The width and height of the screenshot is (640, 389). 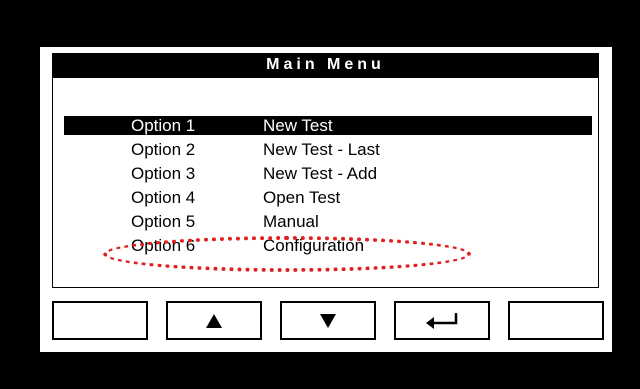 I want to click on menu-item-label: New Test - Add, so click(x=320, y=173).